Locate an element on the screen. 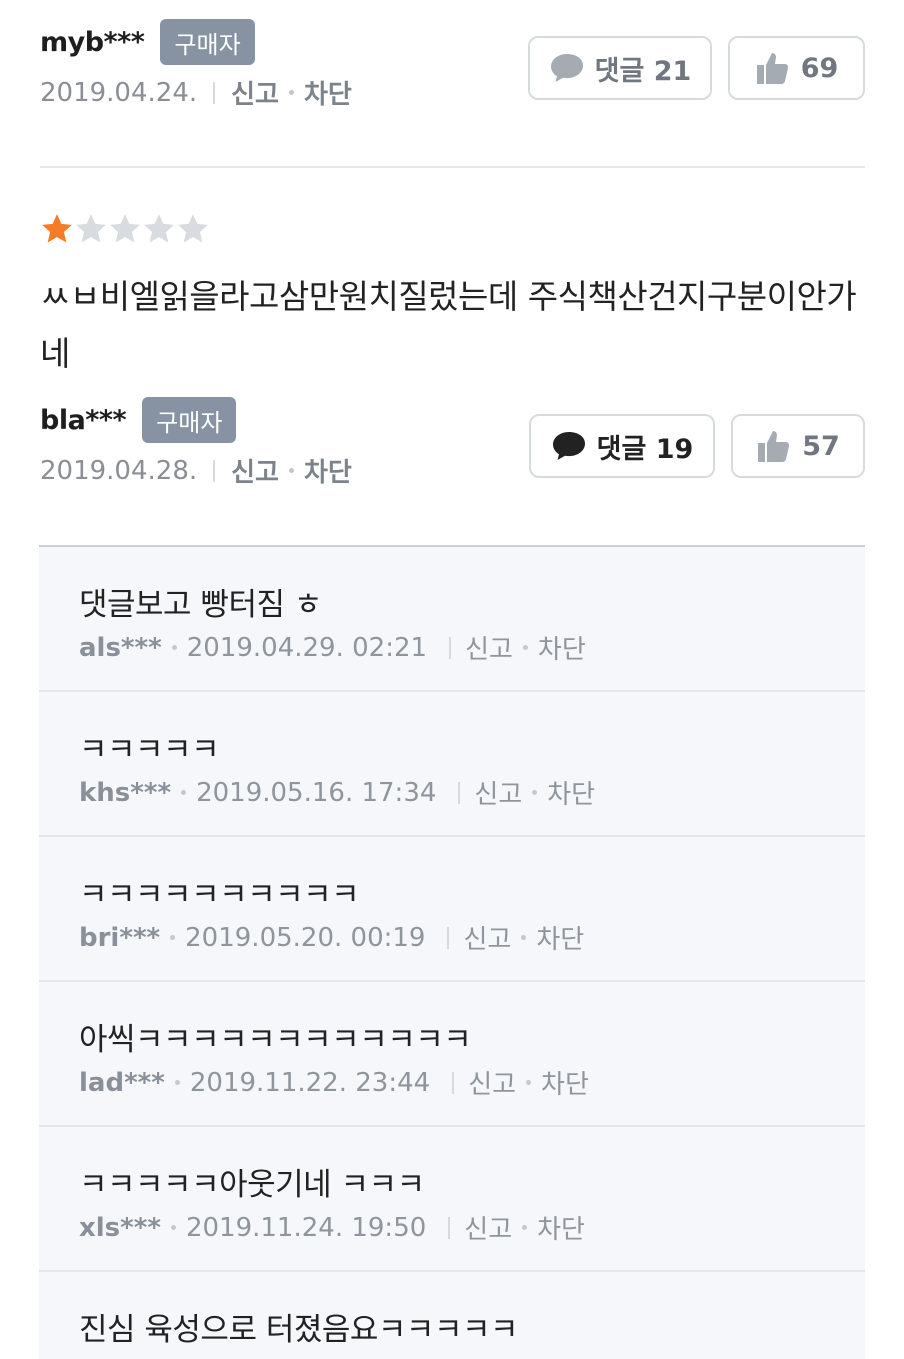 This screenshot has width=904, height=1359. comment-username: khs*** is located at coordinates (125, 793).